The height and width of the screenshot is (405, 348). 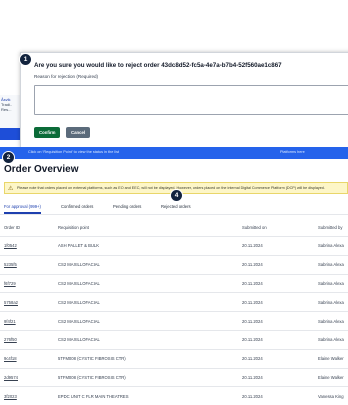 What do you see at coordinates (333, 227) in the screenshot?
I see `column-header-submitted-by: Submitted by` at bounding box center [333, 227].